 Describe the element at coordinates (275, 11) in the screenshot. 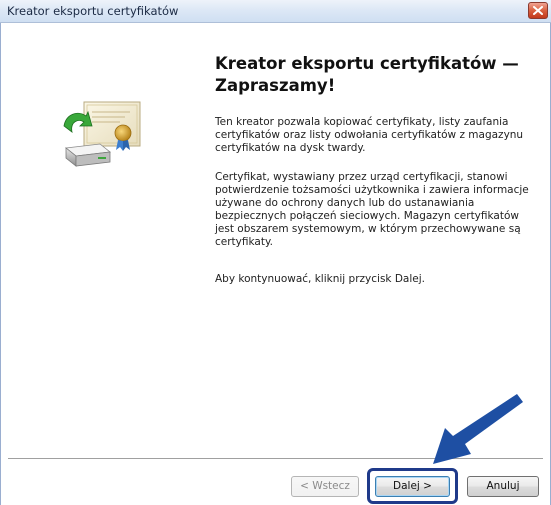

I see `title-bar: Kreator eksportu certyfikatów` at that location.